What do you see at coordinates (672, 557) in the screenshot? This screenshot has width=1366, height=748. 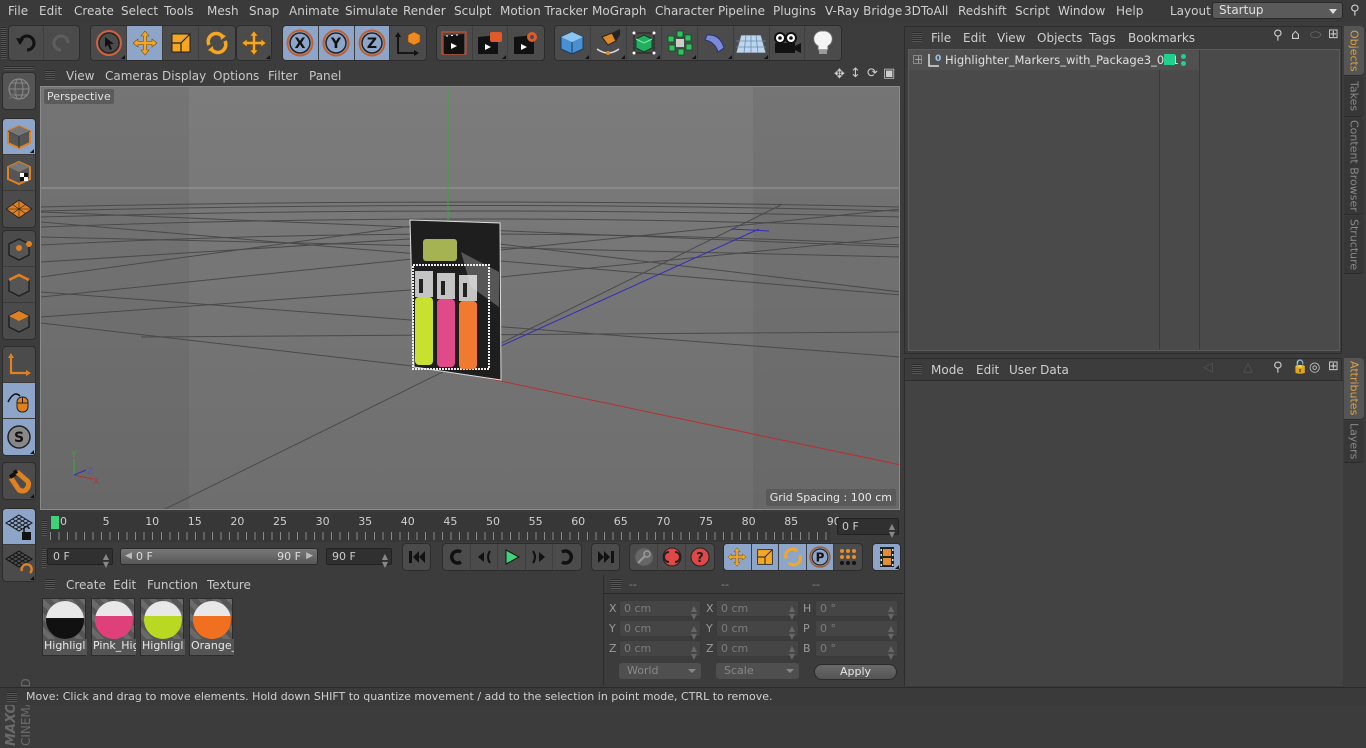 I see `autokeying-button` at bounding box center [672, 557].